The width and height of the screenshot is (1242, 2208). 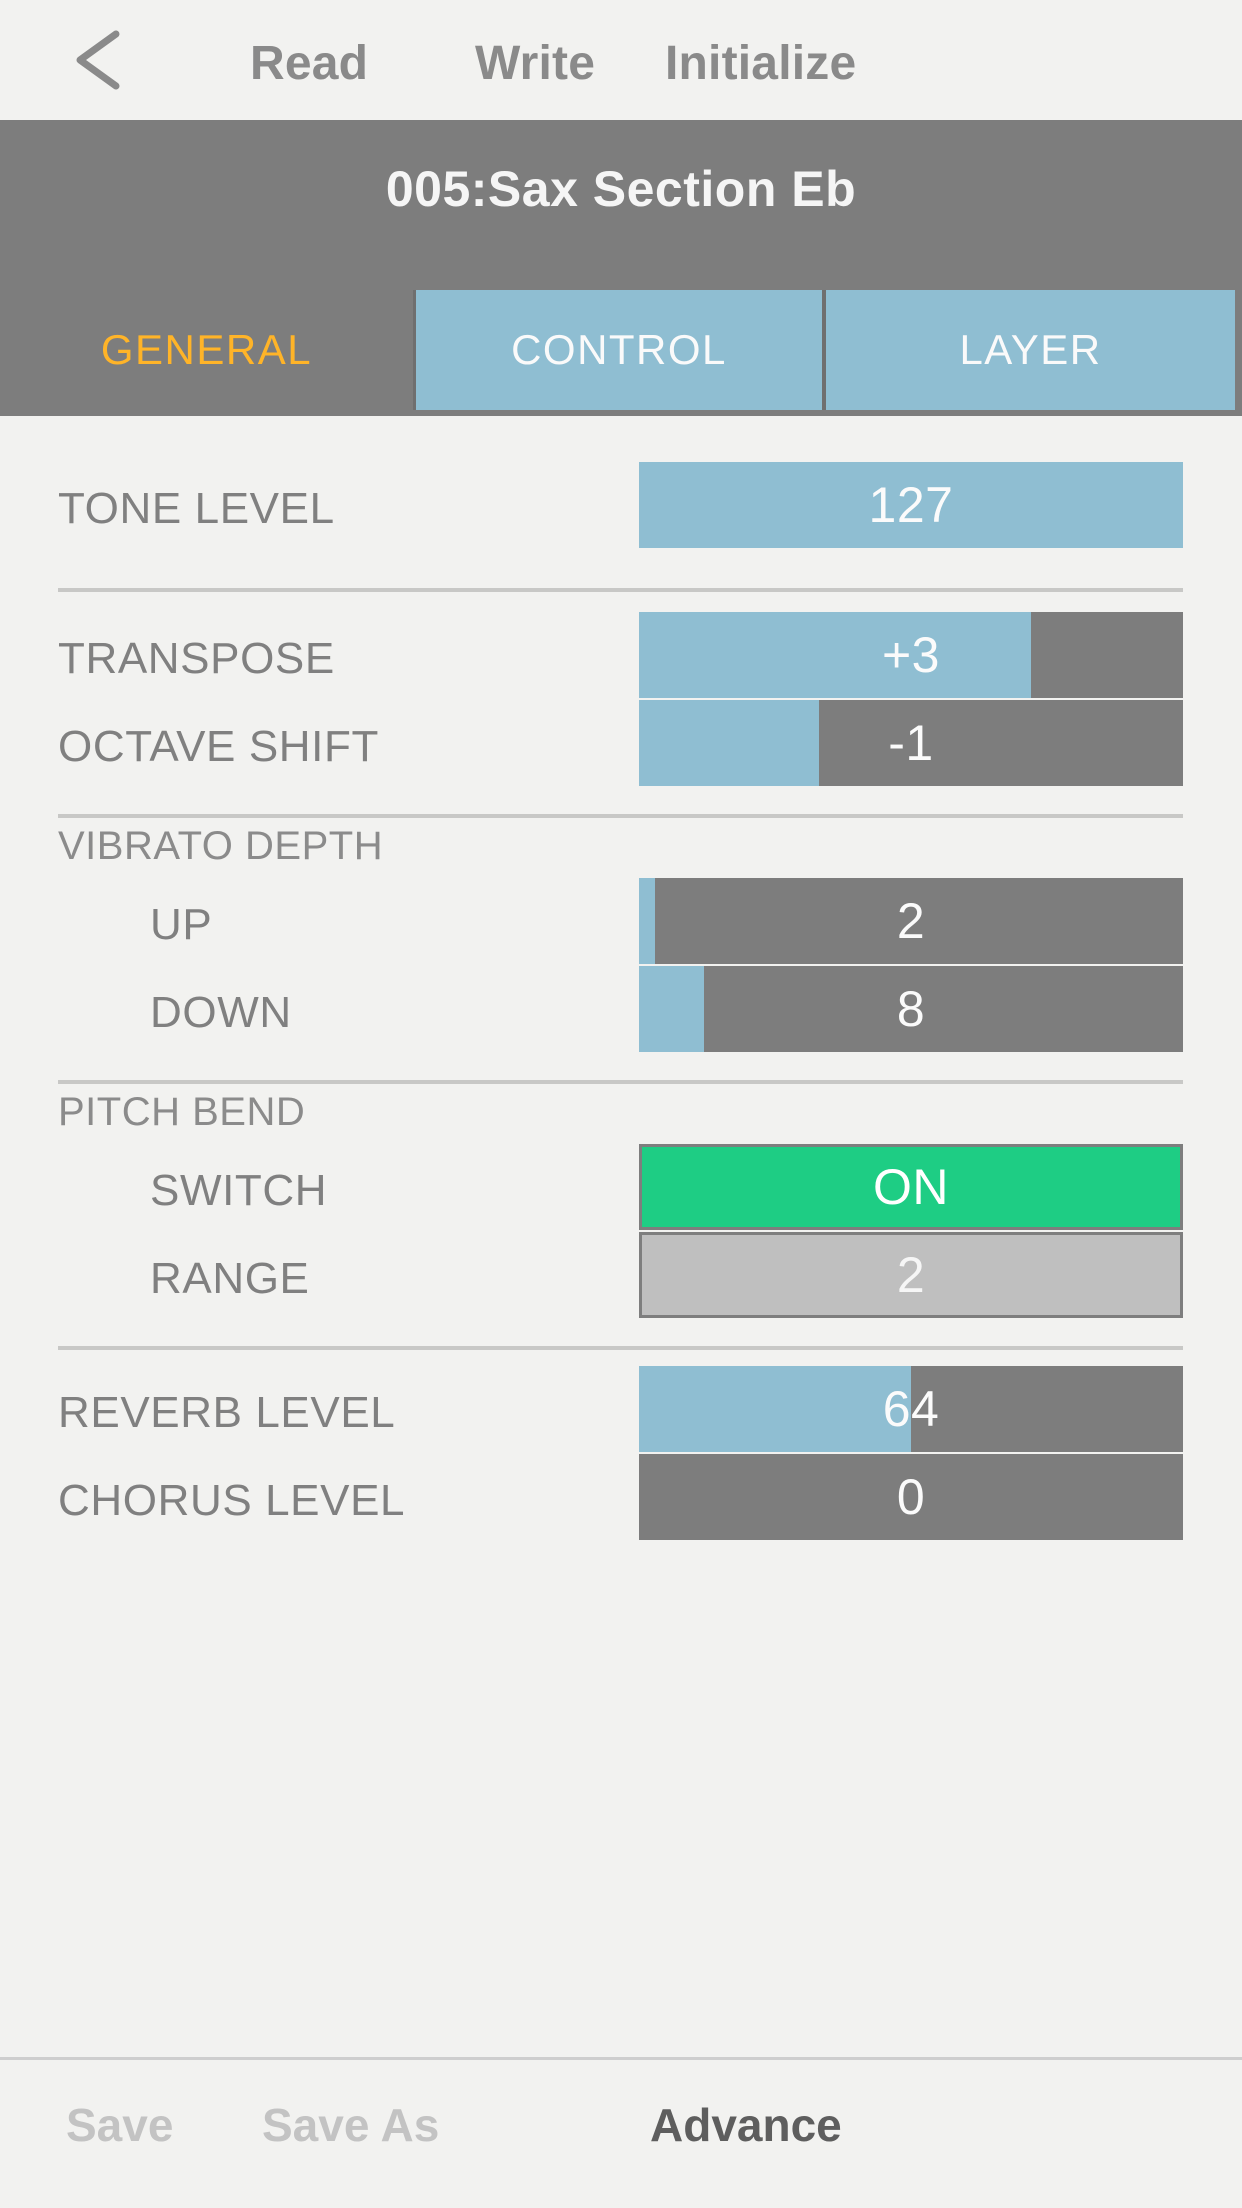 I want to click on reverb-level-value: 64, so click(x=911, y=1409).